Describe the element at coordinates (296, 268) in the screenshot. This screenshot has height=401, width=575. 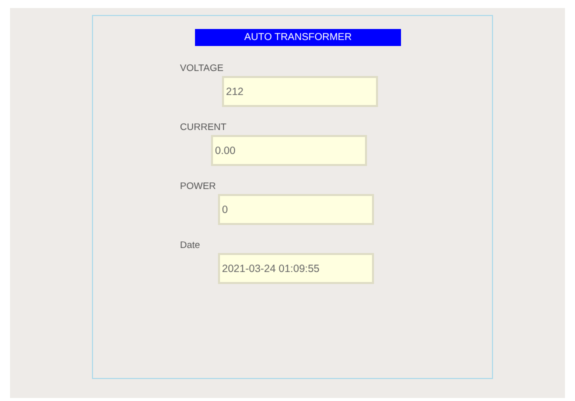
I see `input-field: 2021-03-24 01:09:55` at that location.